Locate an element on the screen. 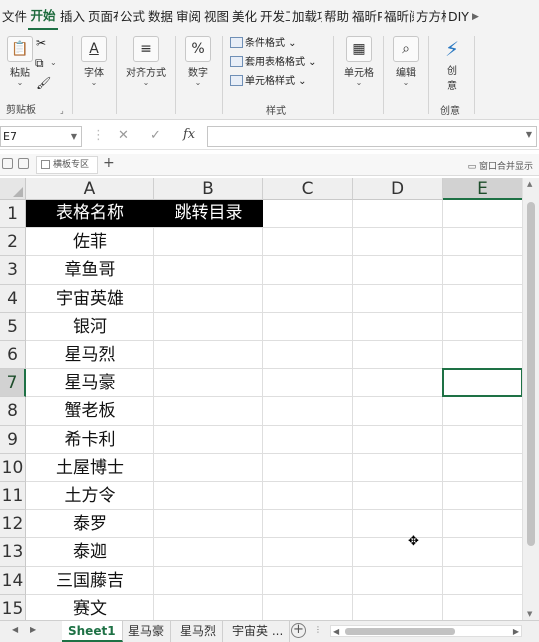 Image resolution: width=539 pixels, height=642 pixels. cell-a14: 三国藤吉 is located at coordinates (90, 581).